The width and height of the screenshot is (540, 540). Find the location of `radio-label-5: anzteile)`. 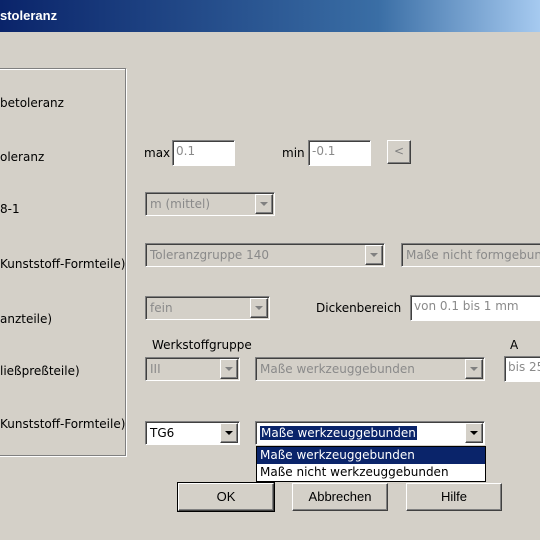

radio-label-5: anzteile) is located at coordinates (26, 319).